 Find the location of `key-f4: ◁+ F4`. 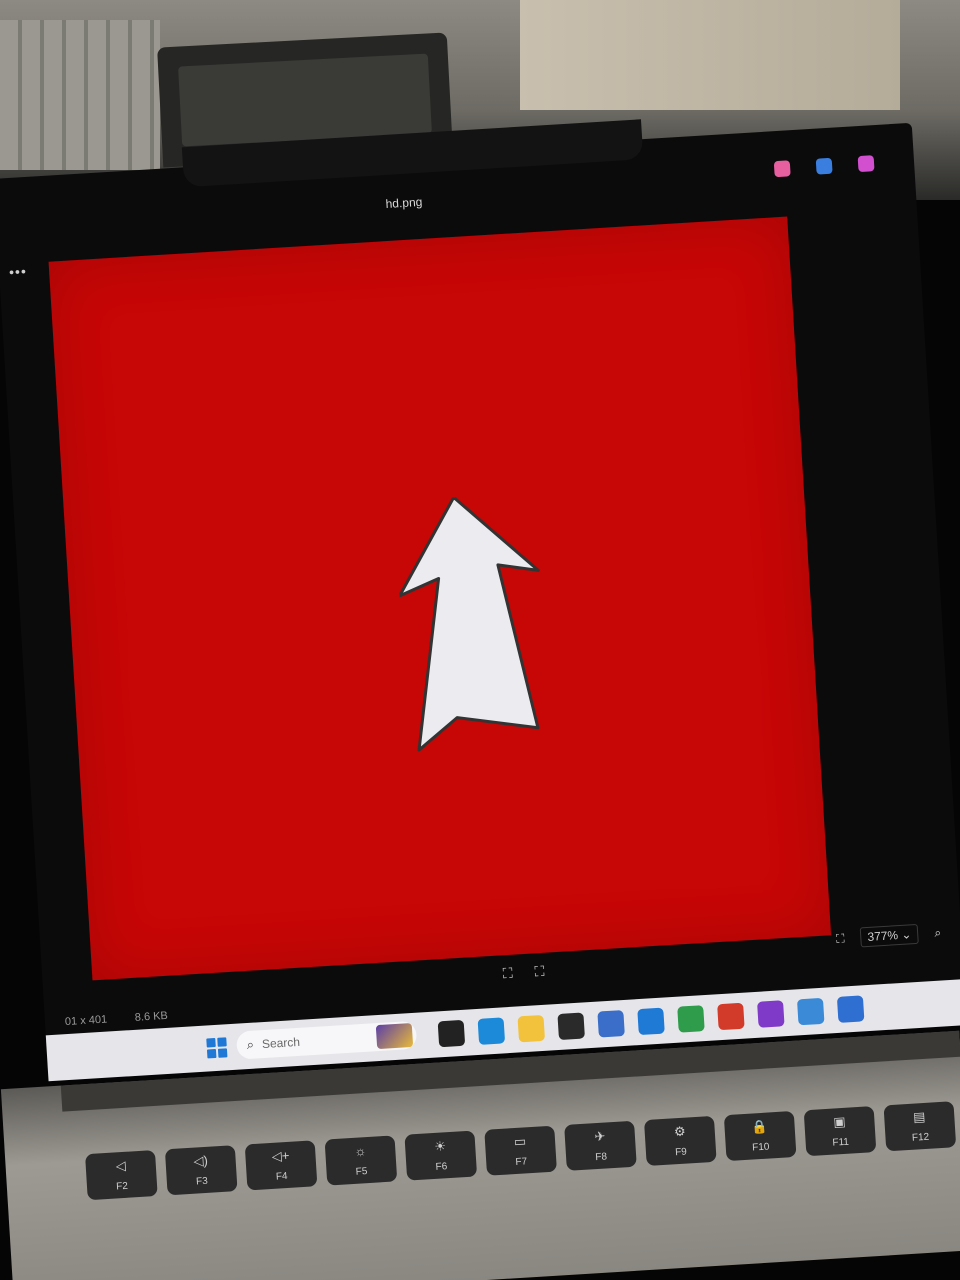

key-f4: ◁+ F4 is located at coordinates (281, 1165).